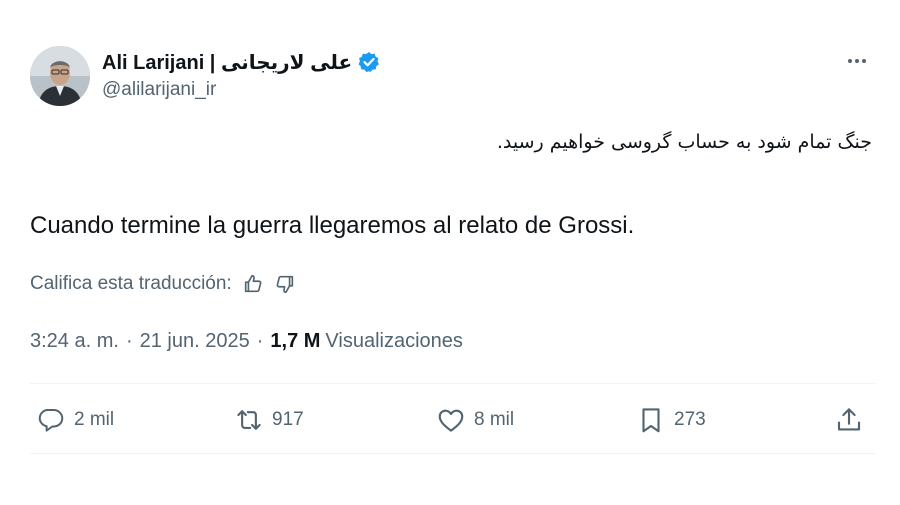 The width and height of the screenshot is (900, 505). Describe the element at coordinates (651, 420) in the screenshot. I see `bookmark-icon` at that location.